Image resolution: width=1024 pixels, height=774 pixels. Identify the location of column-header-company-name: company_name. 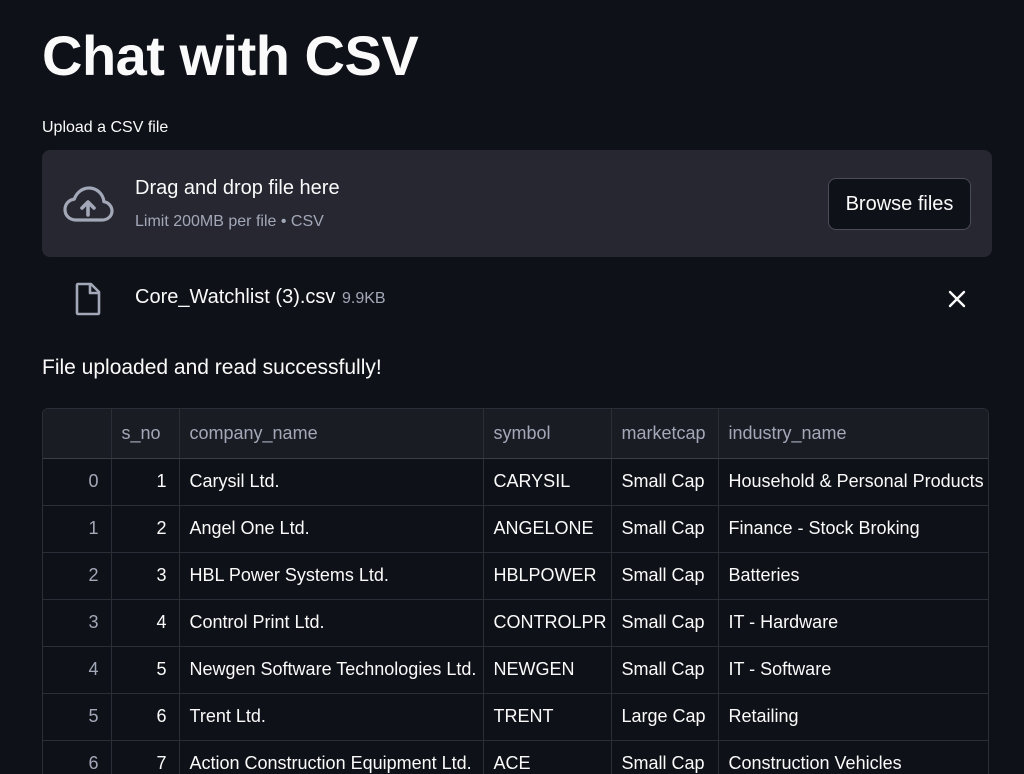
(331, 434).